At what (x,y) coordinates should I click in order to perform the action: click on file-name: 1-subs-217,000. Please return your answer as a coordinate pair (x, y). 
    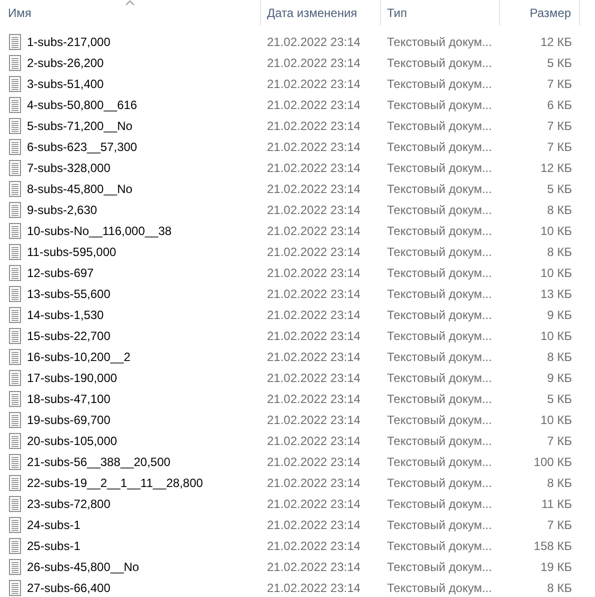
    Looking at the image, I should click on (68, 41).